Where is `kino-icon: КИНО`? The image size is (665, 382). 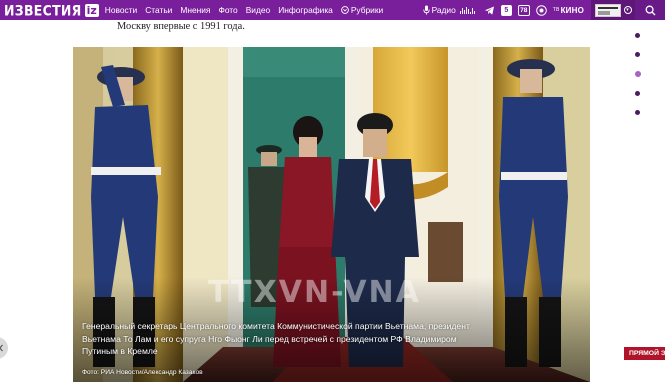
kino-icon: КИНО is located at coordinates (572, 10).